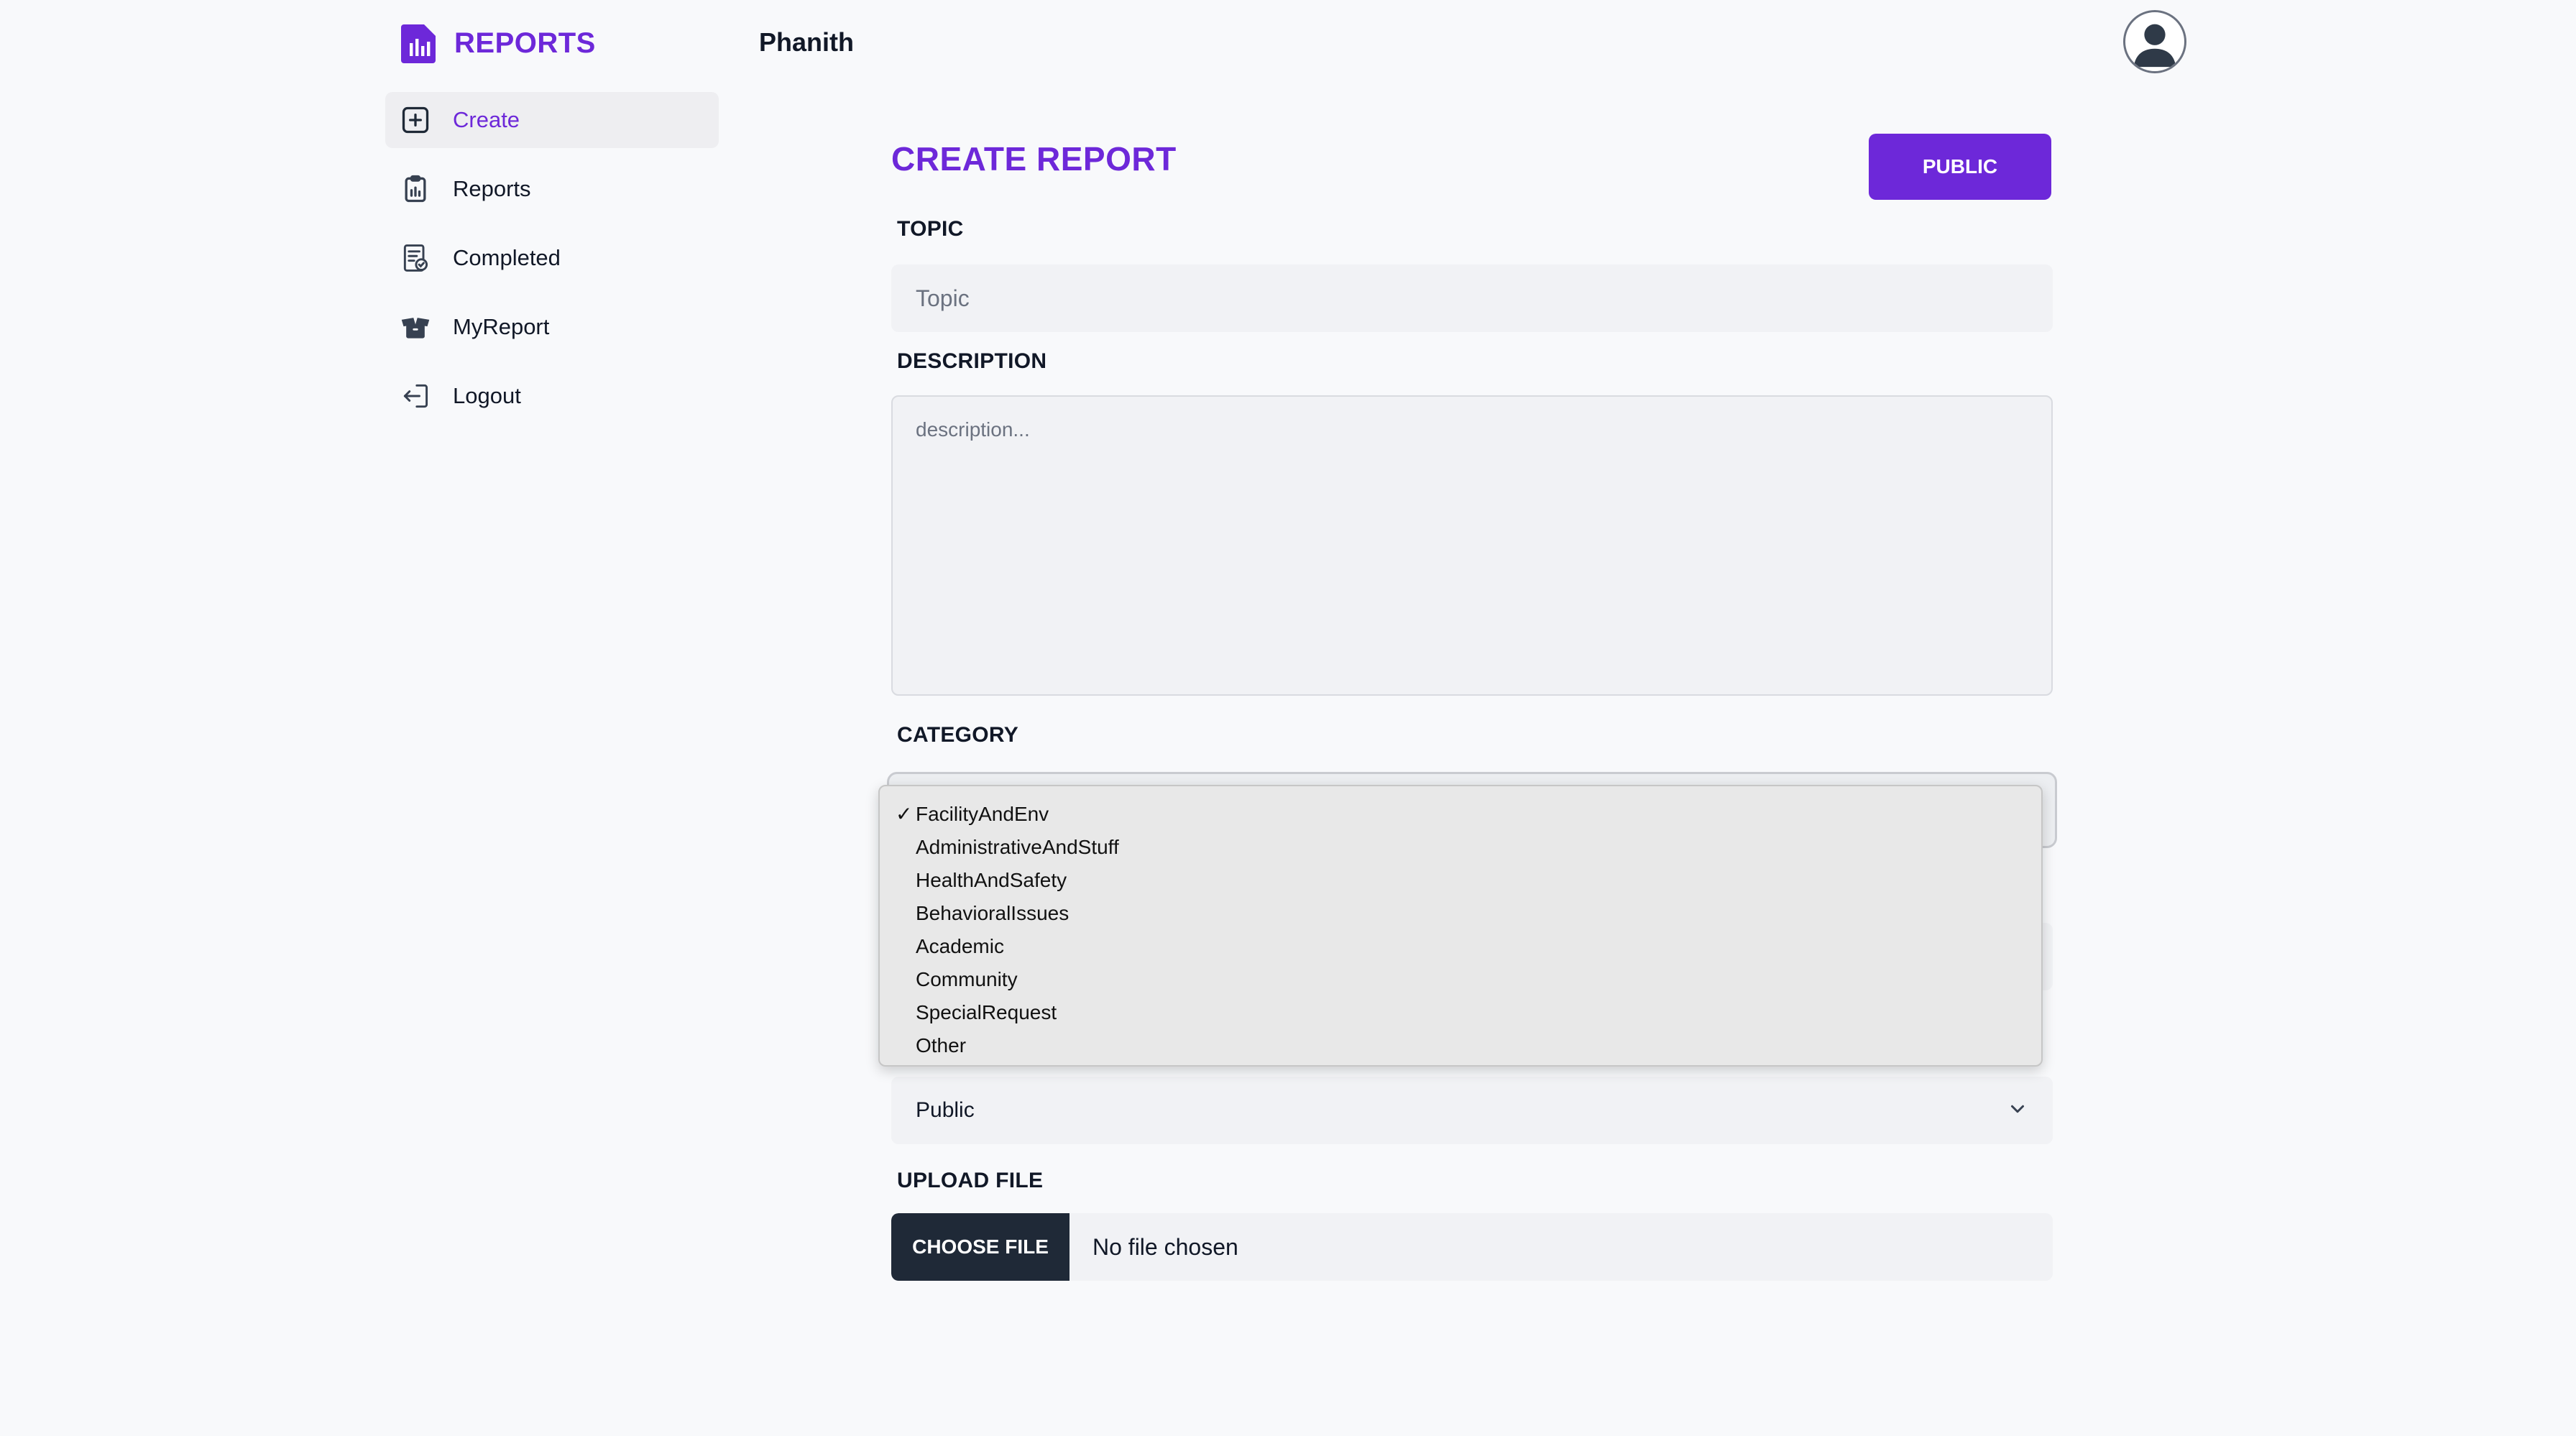 This screenshot has height=1436, width=2576. Describe the element at coordinates (1472, 546) in the screenshot. I see `description-textarea` at that location.